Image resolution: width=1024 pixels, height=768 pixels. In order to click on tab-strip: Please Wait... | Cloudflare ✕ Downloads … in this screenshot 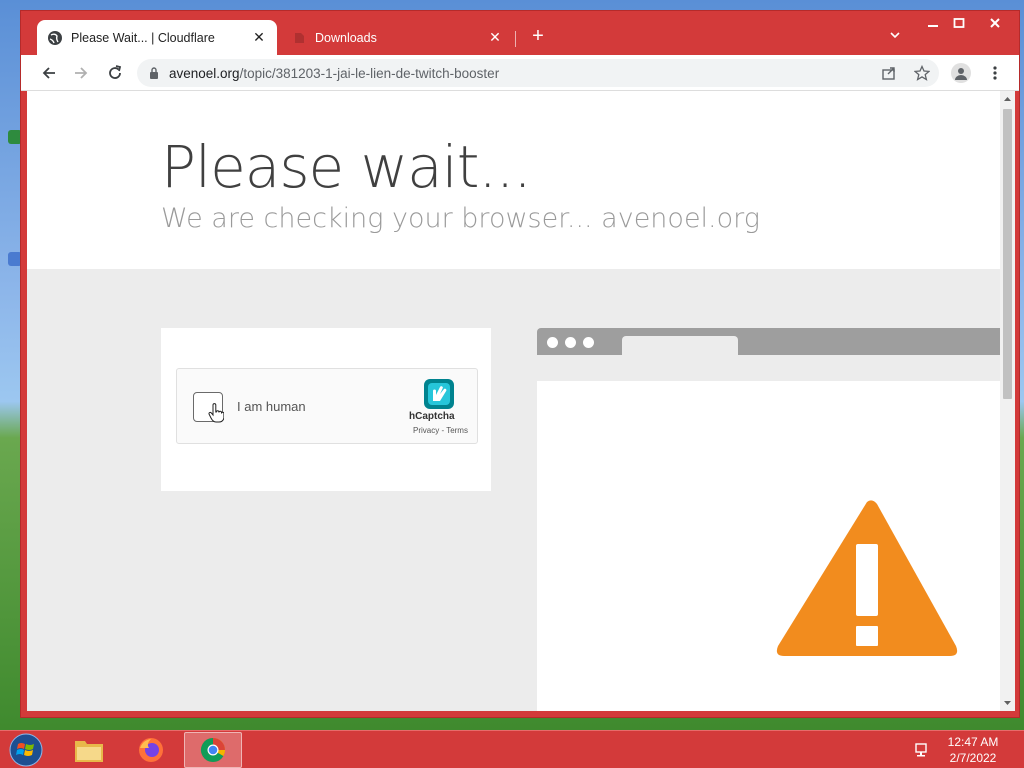, I will do `click(520, 33)`.